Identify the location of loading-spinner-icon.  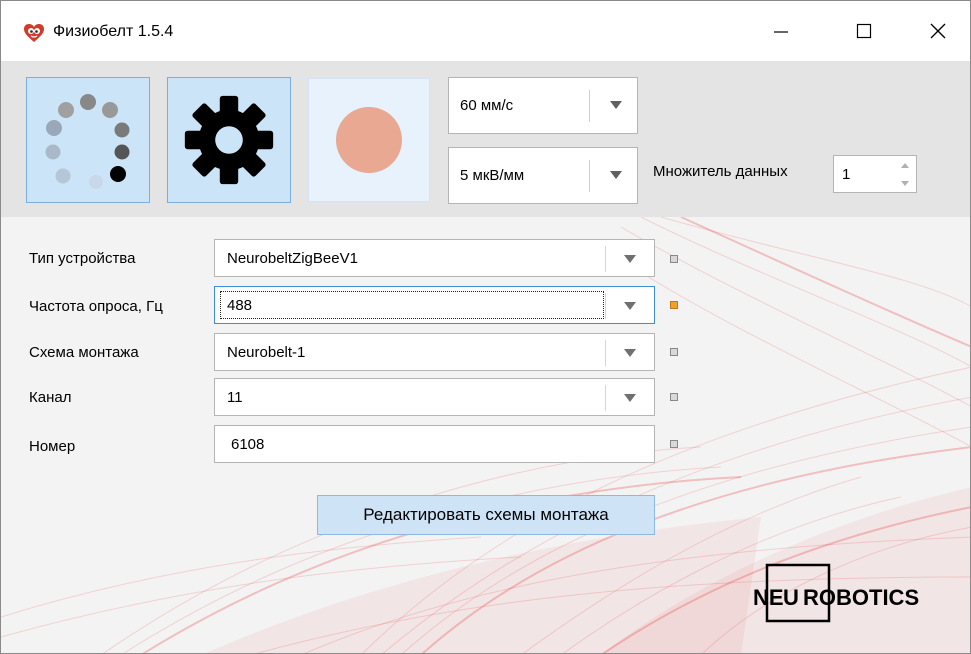
(87, 141).